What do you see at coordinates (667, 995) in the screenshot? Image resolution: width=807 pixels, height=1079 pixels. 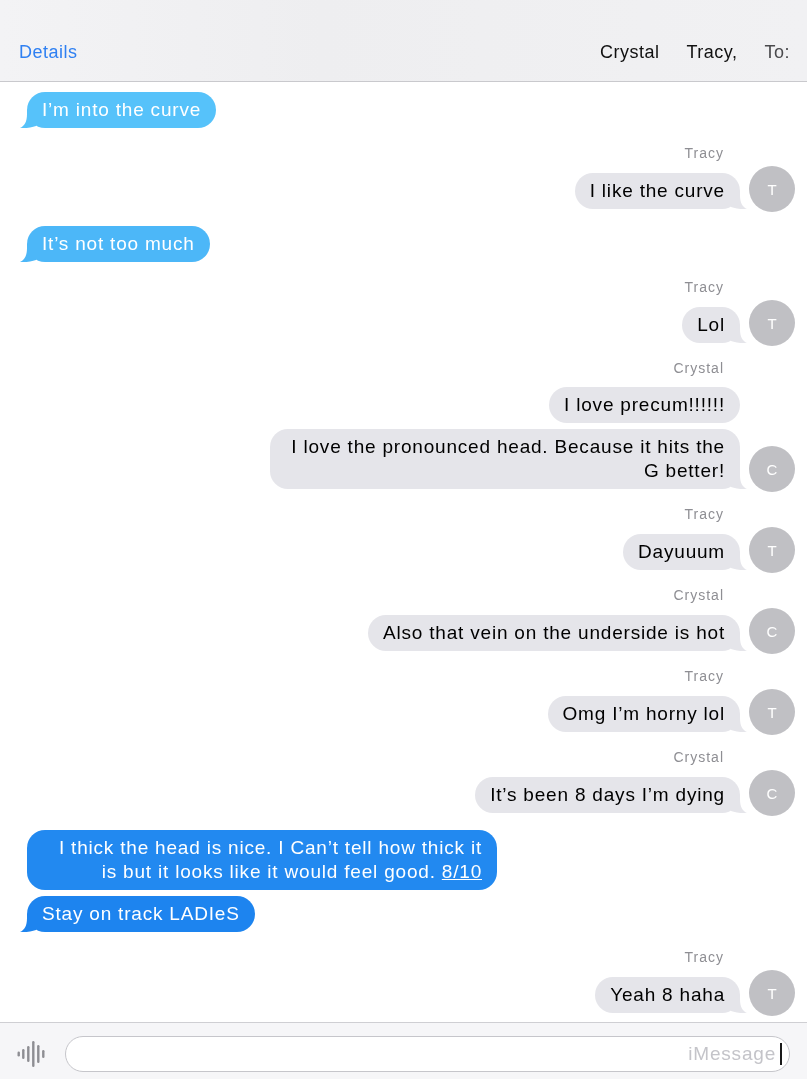 I see `message-text: Yeah 8 haha` at bounding box center [667, 995].